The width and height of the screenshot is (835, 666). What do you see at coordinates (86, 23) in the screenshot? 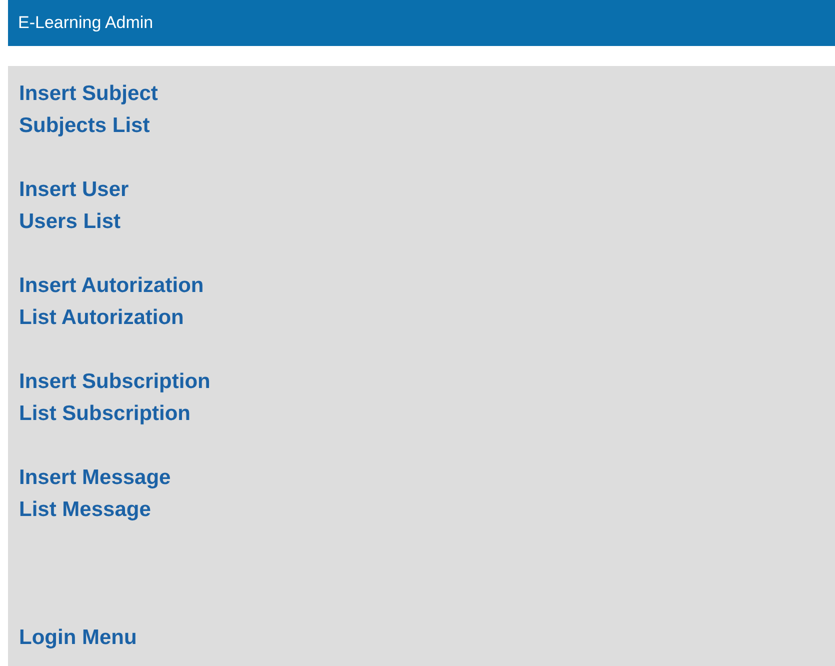
I see `header-title: E-Learning Admin` at bounding box center [86, 23].